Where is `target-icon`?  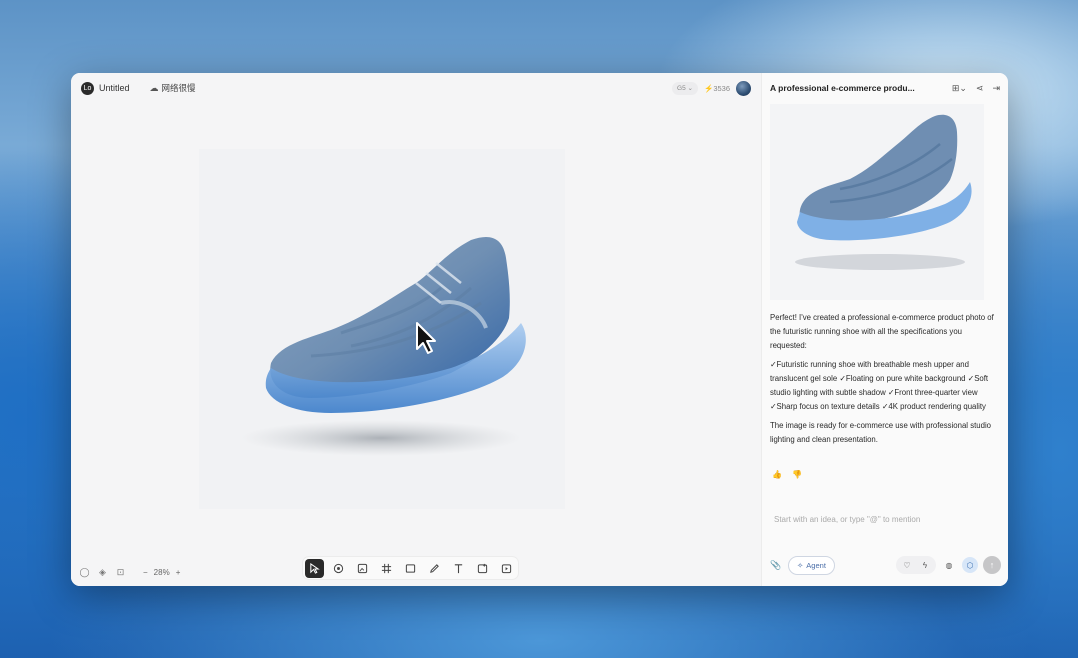
target-icon is located at coordinates (338, 568).